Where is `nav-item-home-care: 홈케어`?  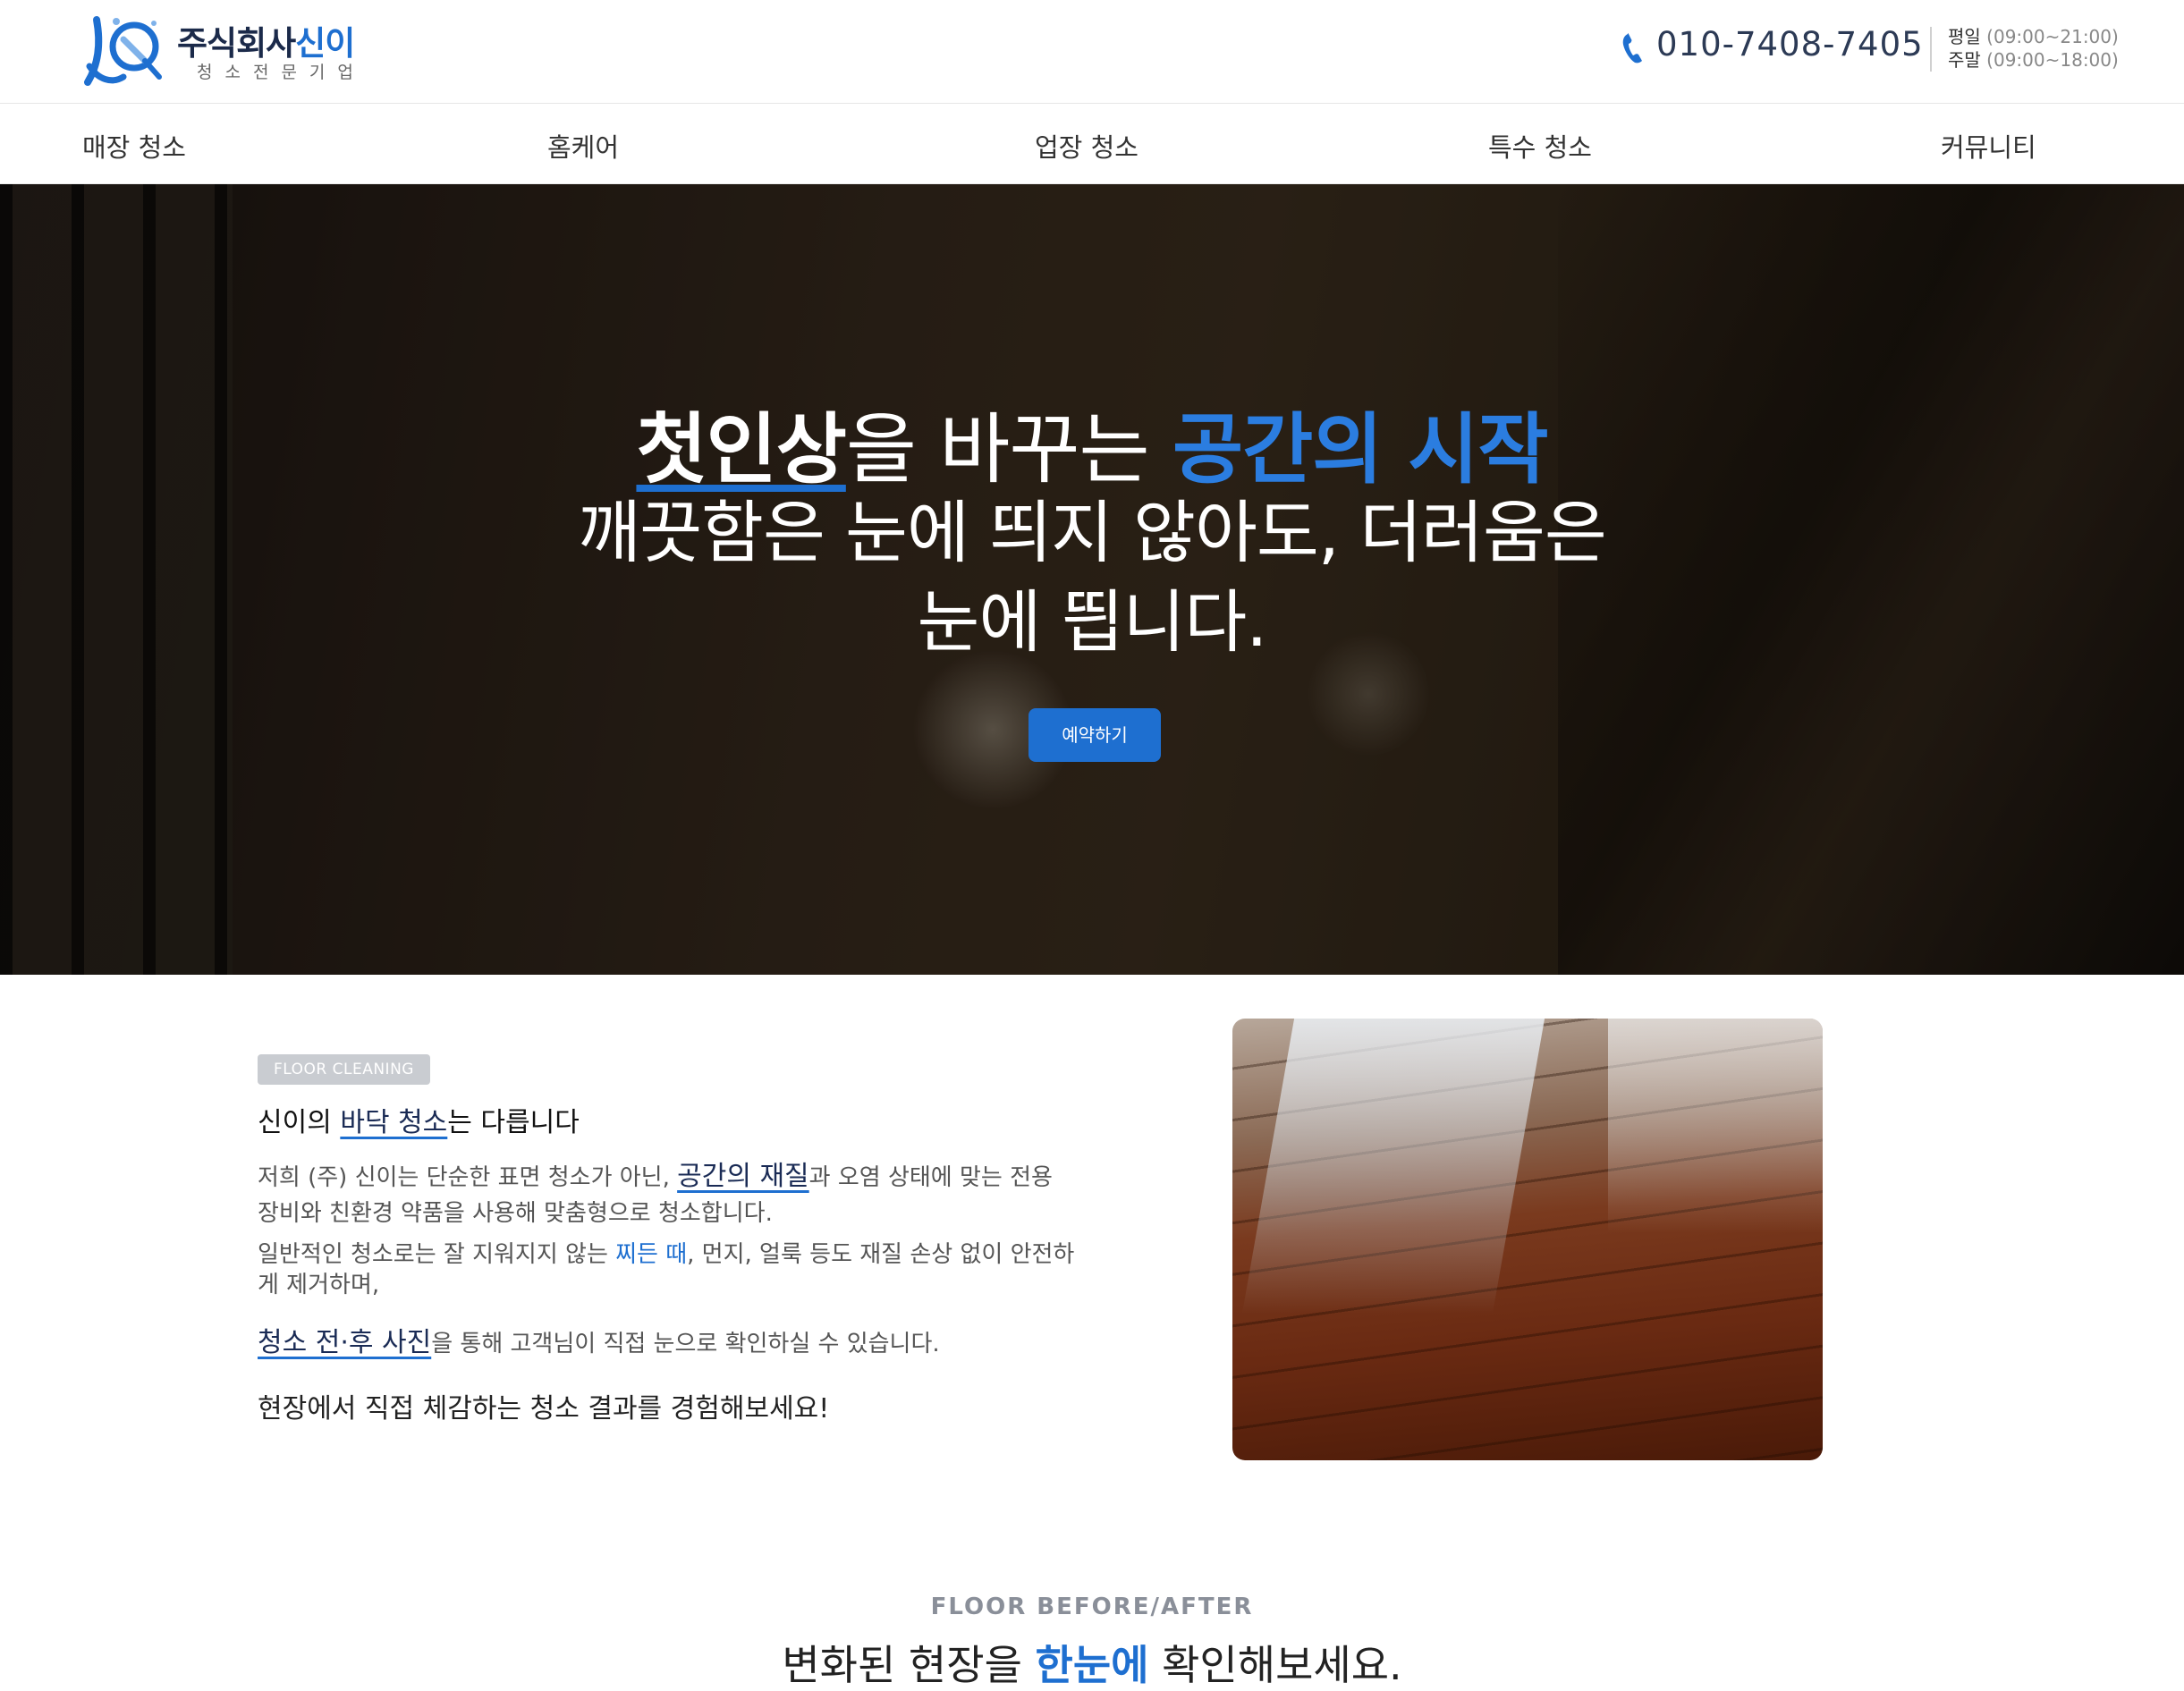 nav-item-home-care: 홈케어 is located at coordinates (583, 146).